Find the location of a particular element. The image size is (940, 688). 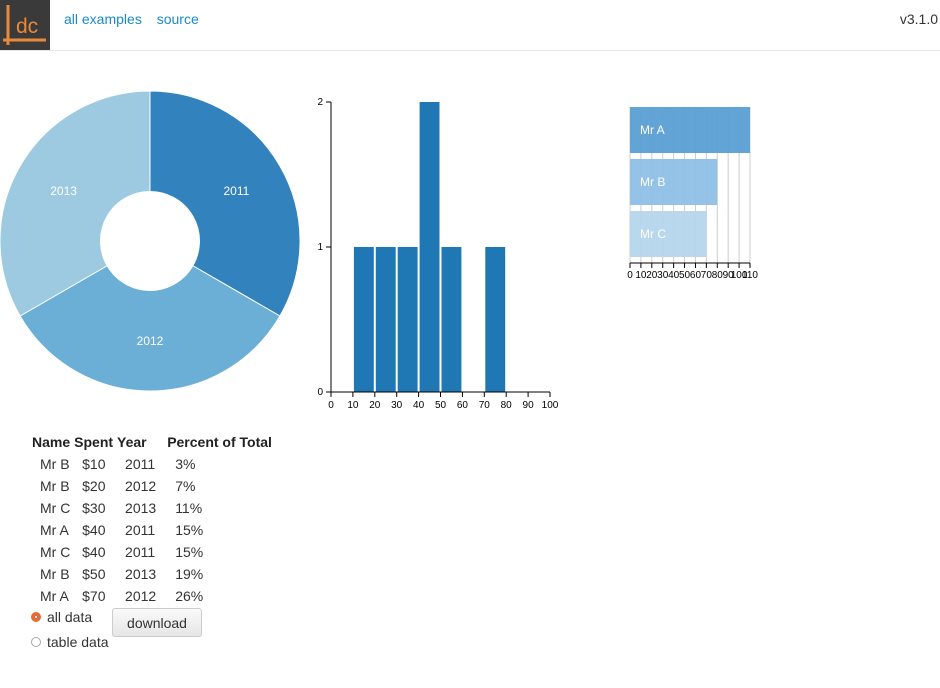

row-x-tick-label: 30 is located at coordinates (663, 275).